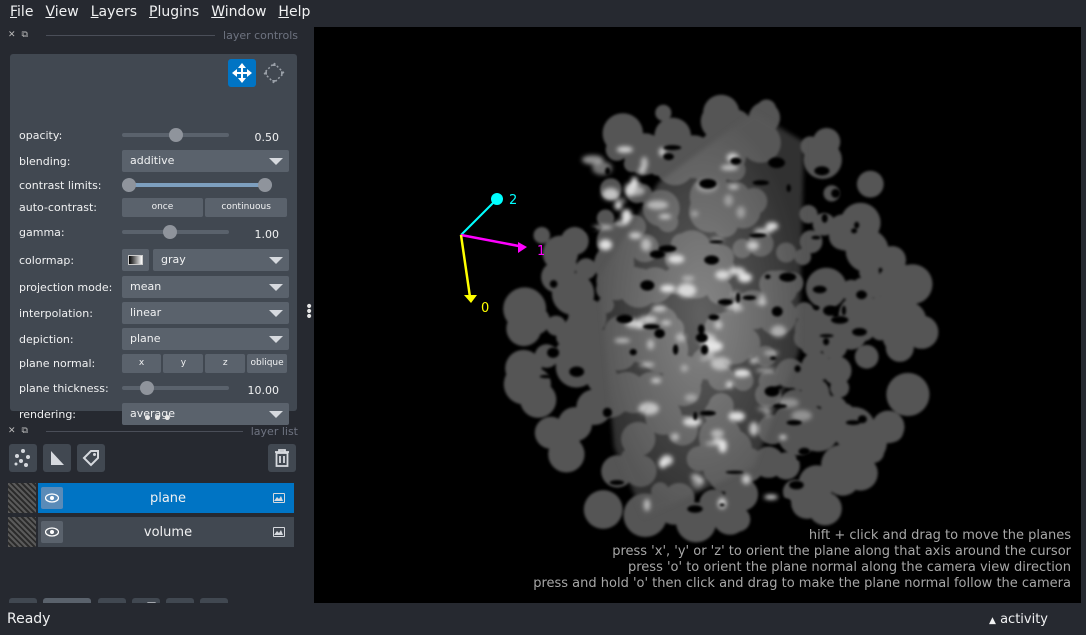 This screenshot has height=635, width=1086. I want to click on menu-layers: Layers, so click(114, 12).